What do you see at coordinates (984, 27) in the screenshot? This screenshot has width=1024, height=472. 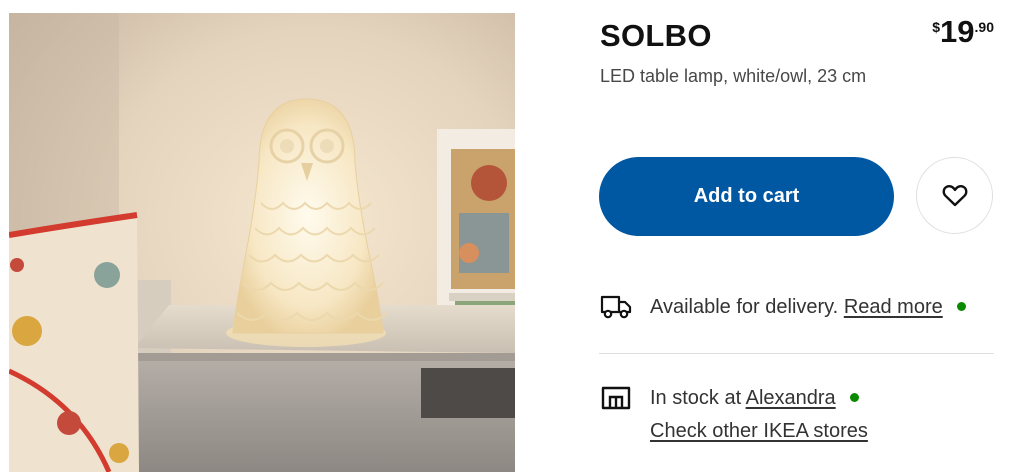 I see `price-decimal: .90` at bounding box center [984, 27].